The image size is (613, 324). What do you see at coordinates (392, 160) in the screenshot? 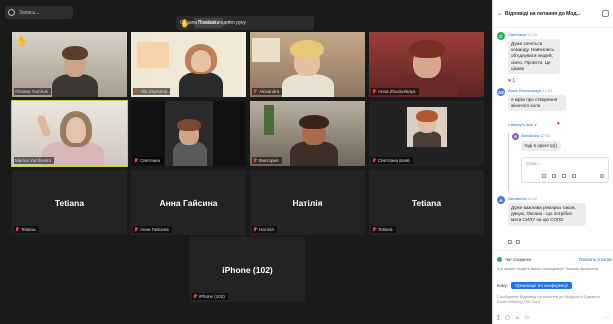
I see `participant-name: Светлана Баяв` at bounding box center [392, 160].